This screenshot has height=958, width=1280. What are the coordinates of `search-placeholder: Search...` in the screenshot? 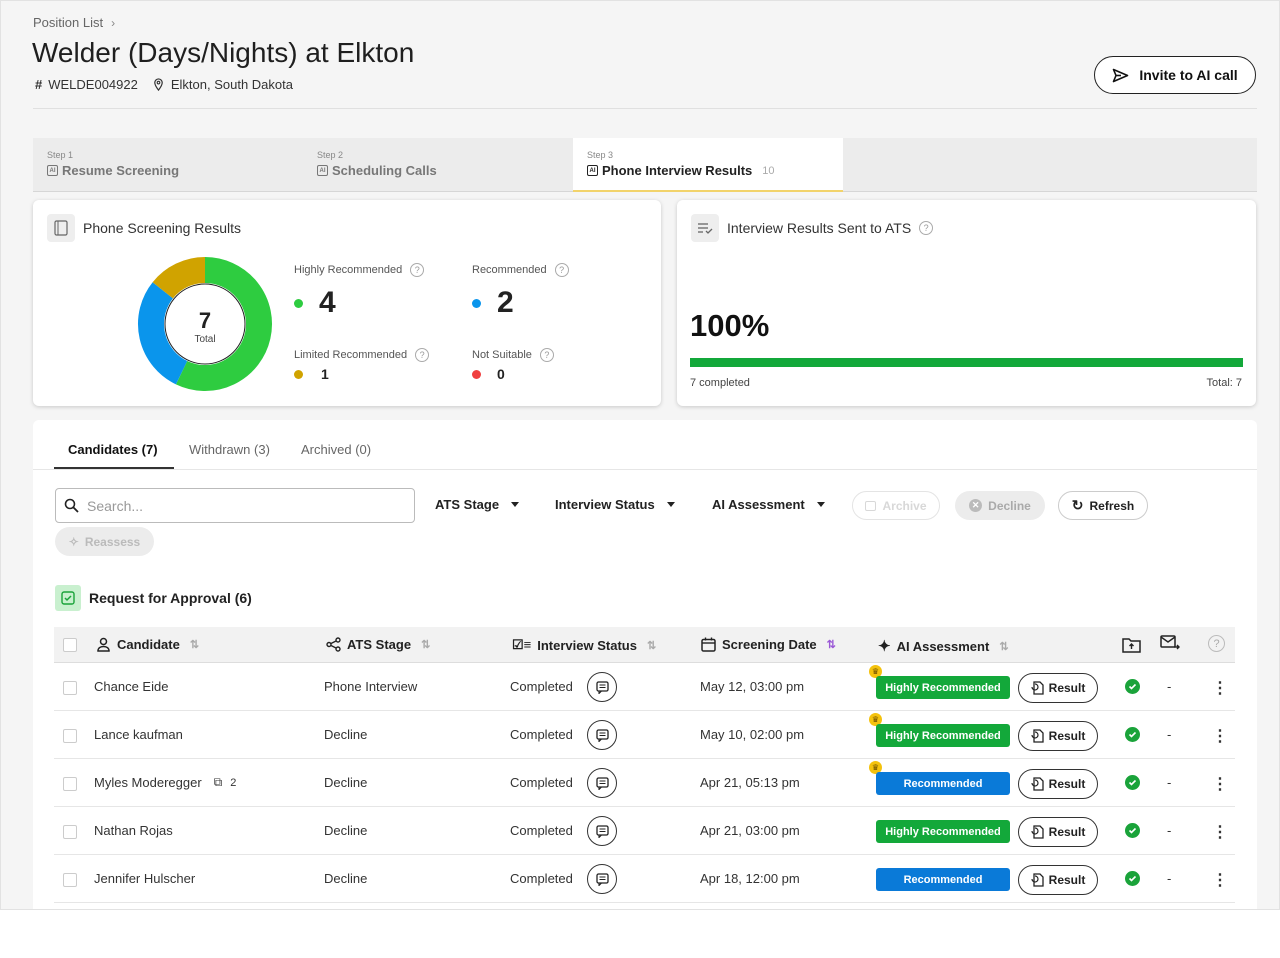 It's located at (115, 505).